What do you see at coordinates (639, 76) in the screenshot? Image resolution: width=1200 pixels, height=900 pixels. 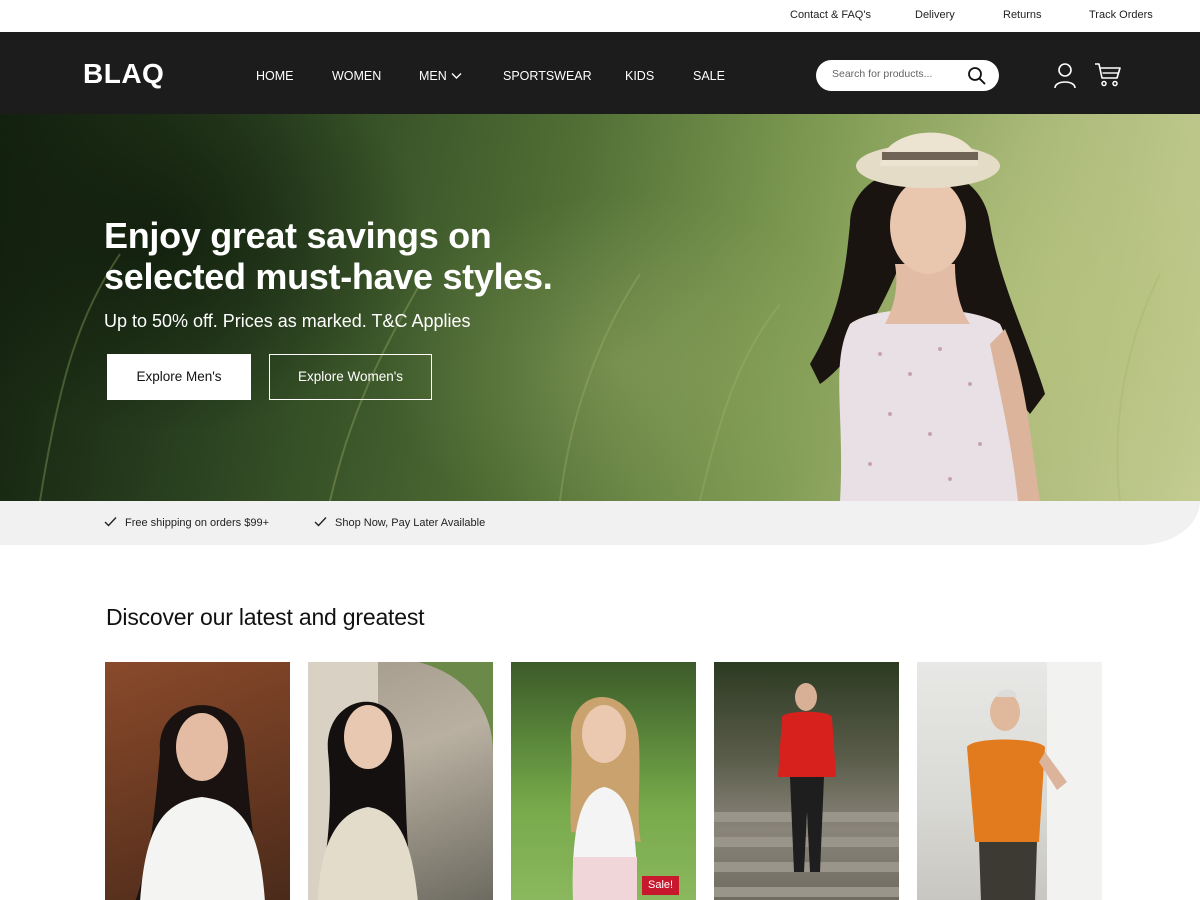 I see `nav-kids: KIDS` at bounding box center [639, 76].